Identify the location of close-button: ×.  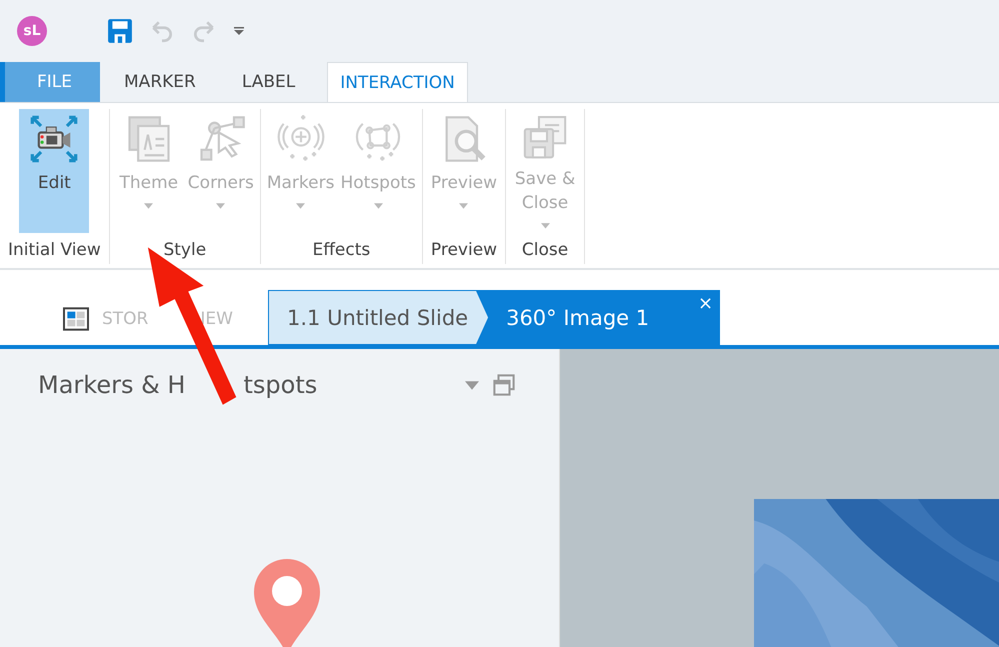
(706, 303).